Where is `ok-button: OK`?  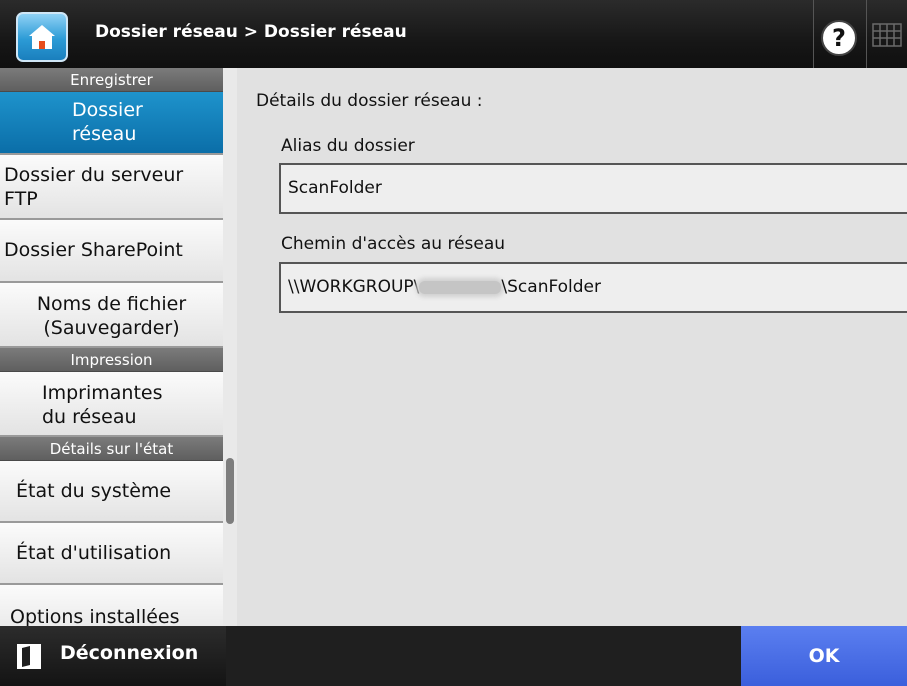
ok-button: OK is located at coordinates (824, 656).